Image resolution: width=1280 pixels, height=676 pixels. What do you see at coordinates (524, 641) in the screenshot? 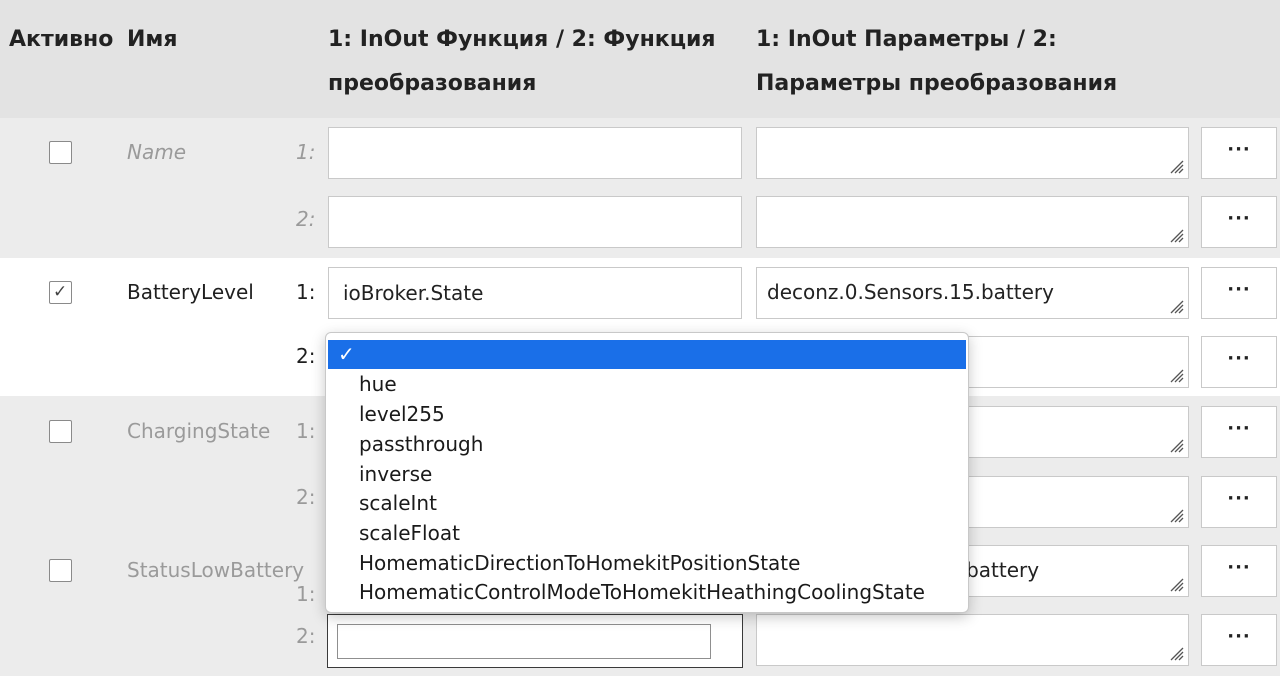
I see `select-focus-ring` at bounding box center [524, 641].